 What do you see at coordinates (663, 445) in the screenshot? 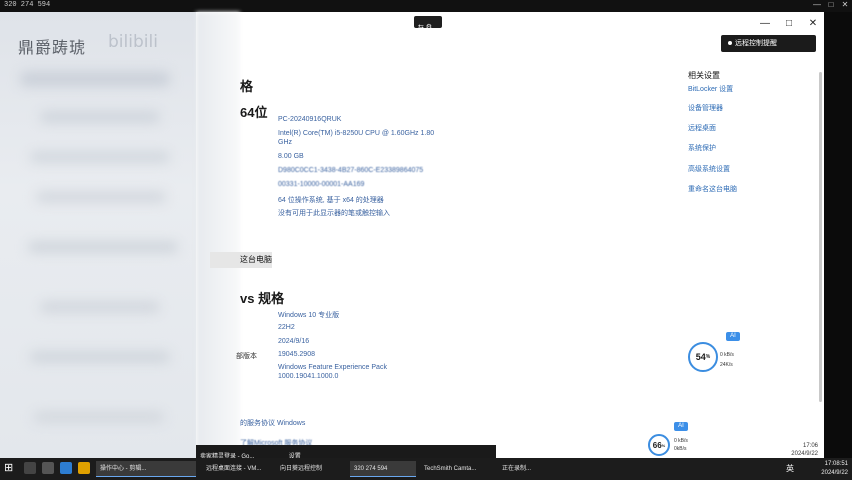
I see `percent-unit-bottom: %` at bounding box center [663, 445].